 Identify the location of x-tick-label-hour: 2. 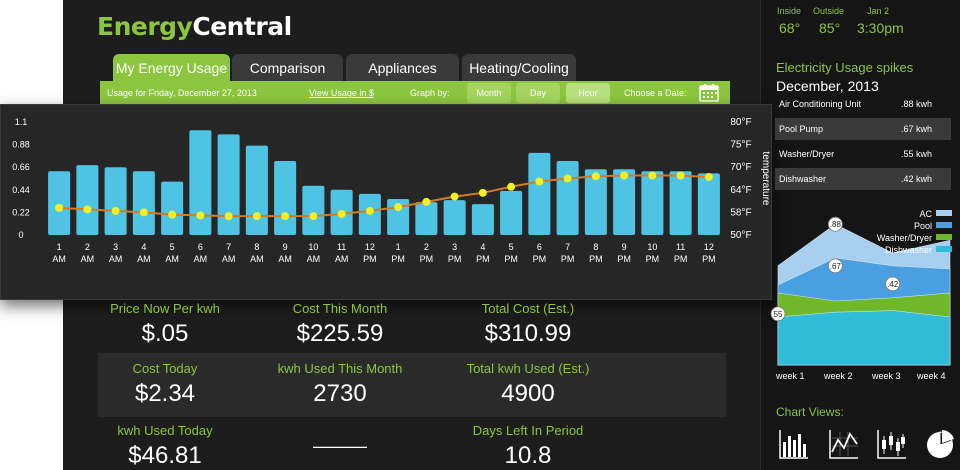
(87, 247).